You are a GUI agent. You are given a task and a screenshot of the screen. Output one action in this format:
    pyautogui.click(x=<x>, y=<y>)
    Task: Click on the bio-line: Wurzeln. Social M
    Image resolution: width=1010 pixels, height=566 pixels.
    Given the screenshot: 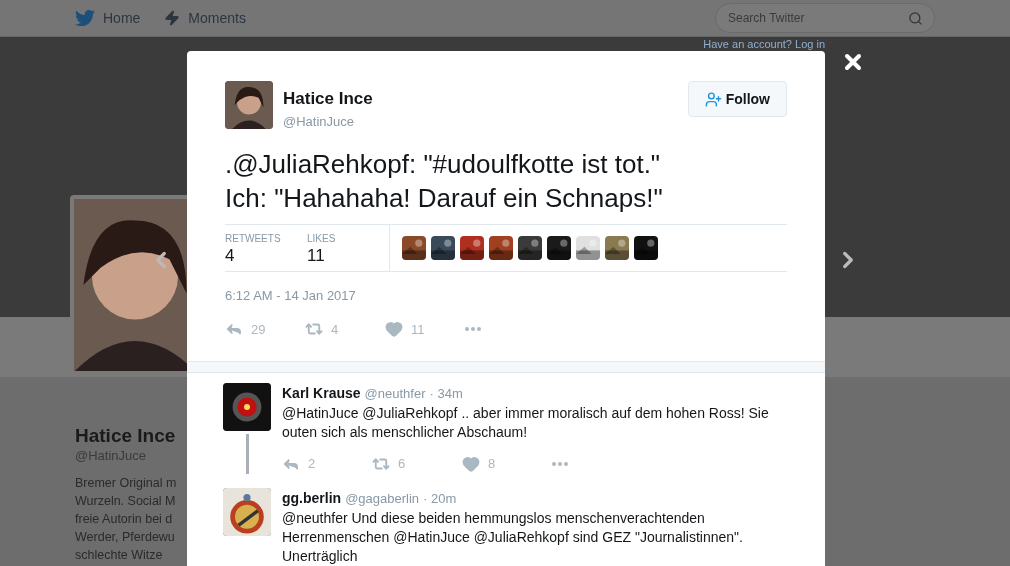 What is the action you would take?
    pyautogui.click(x=126, y=501)
    